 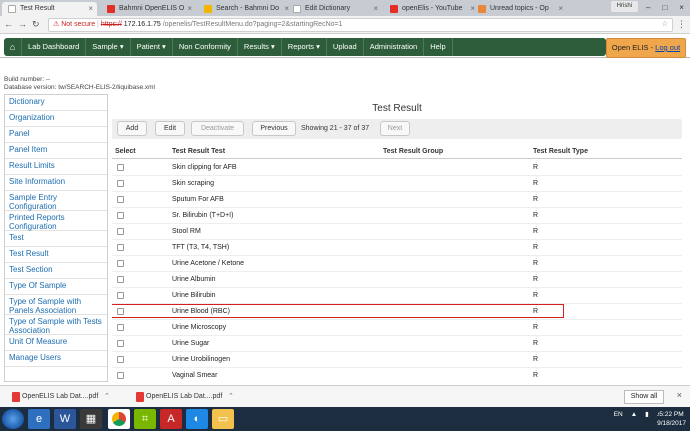 I want to click on forward-icon: →, so click(x=22, y=24).